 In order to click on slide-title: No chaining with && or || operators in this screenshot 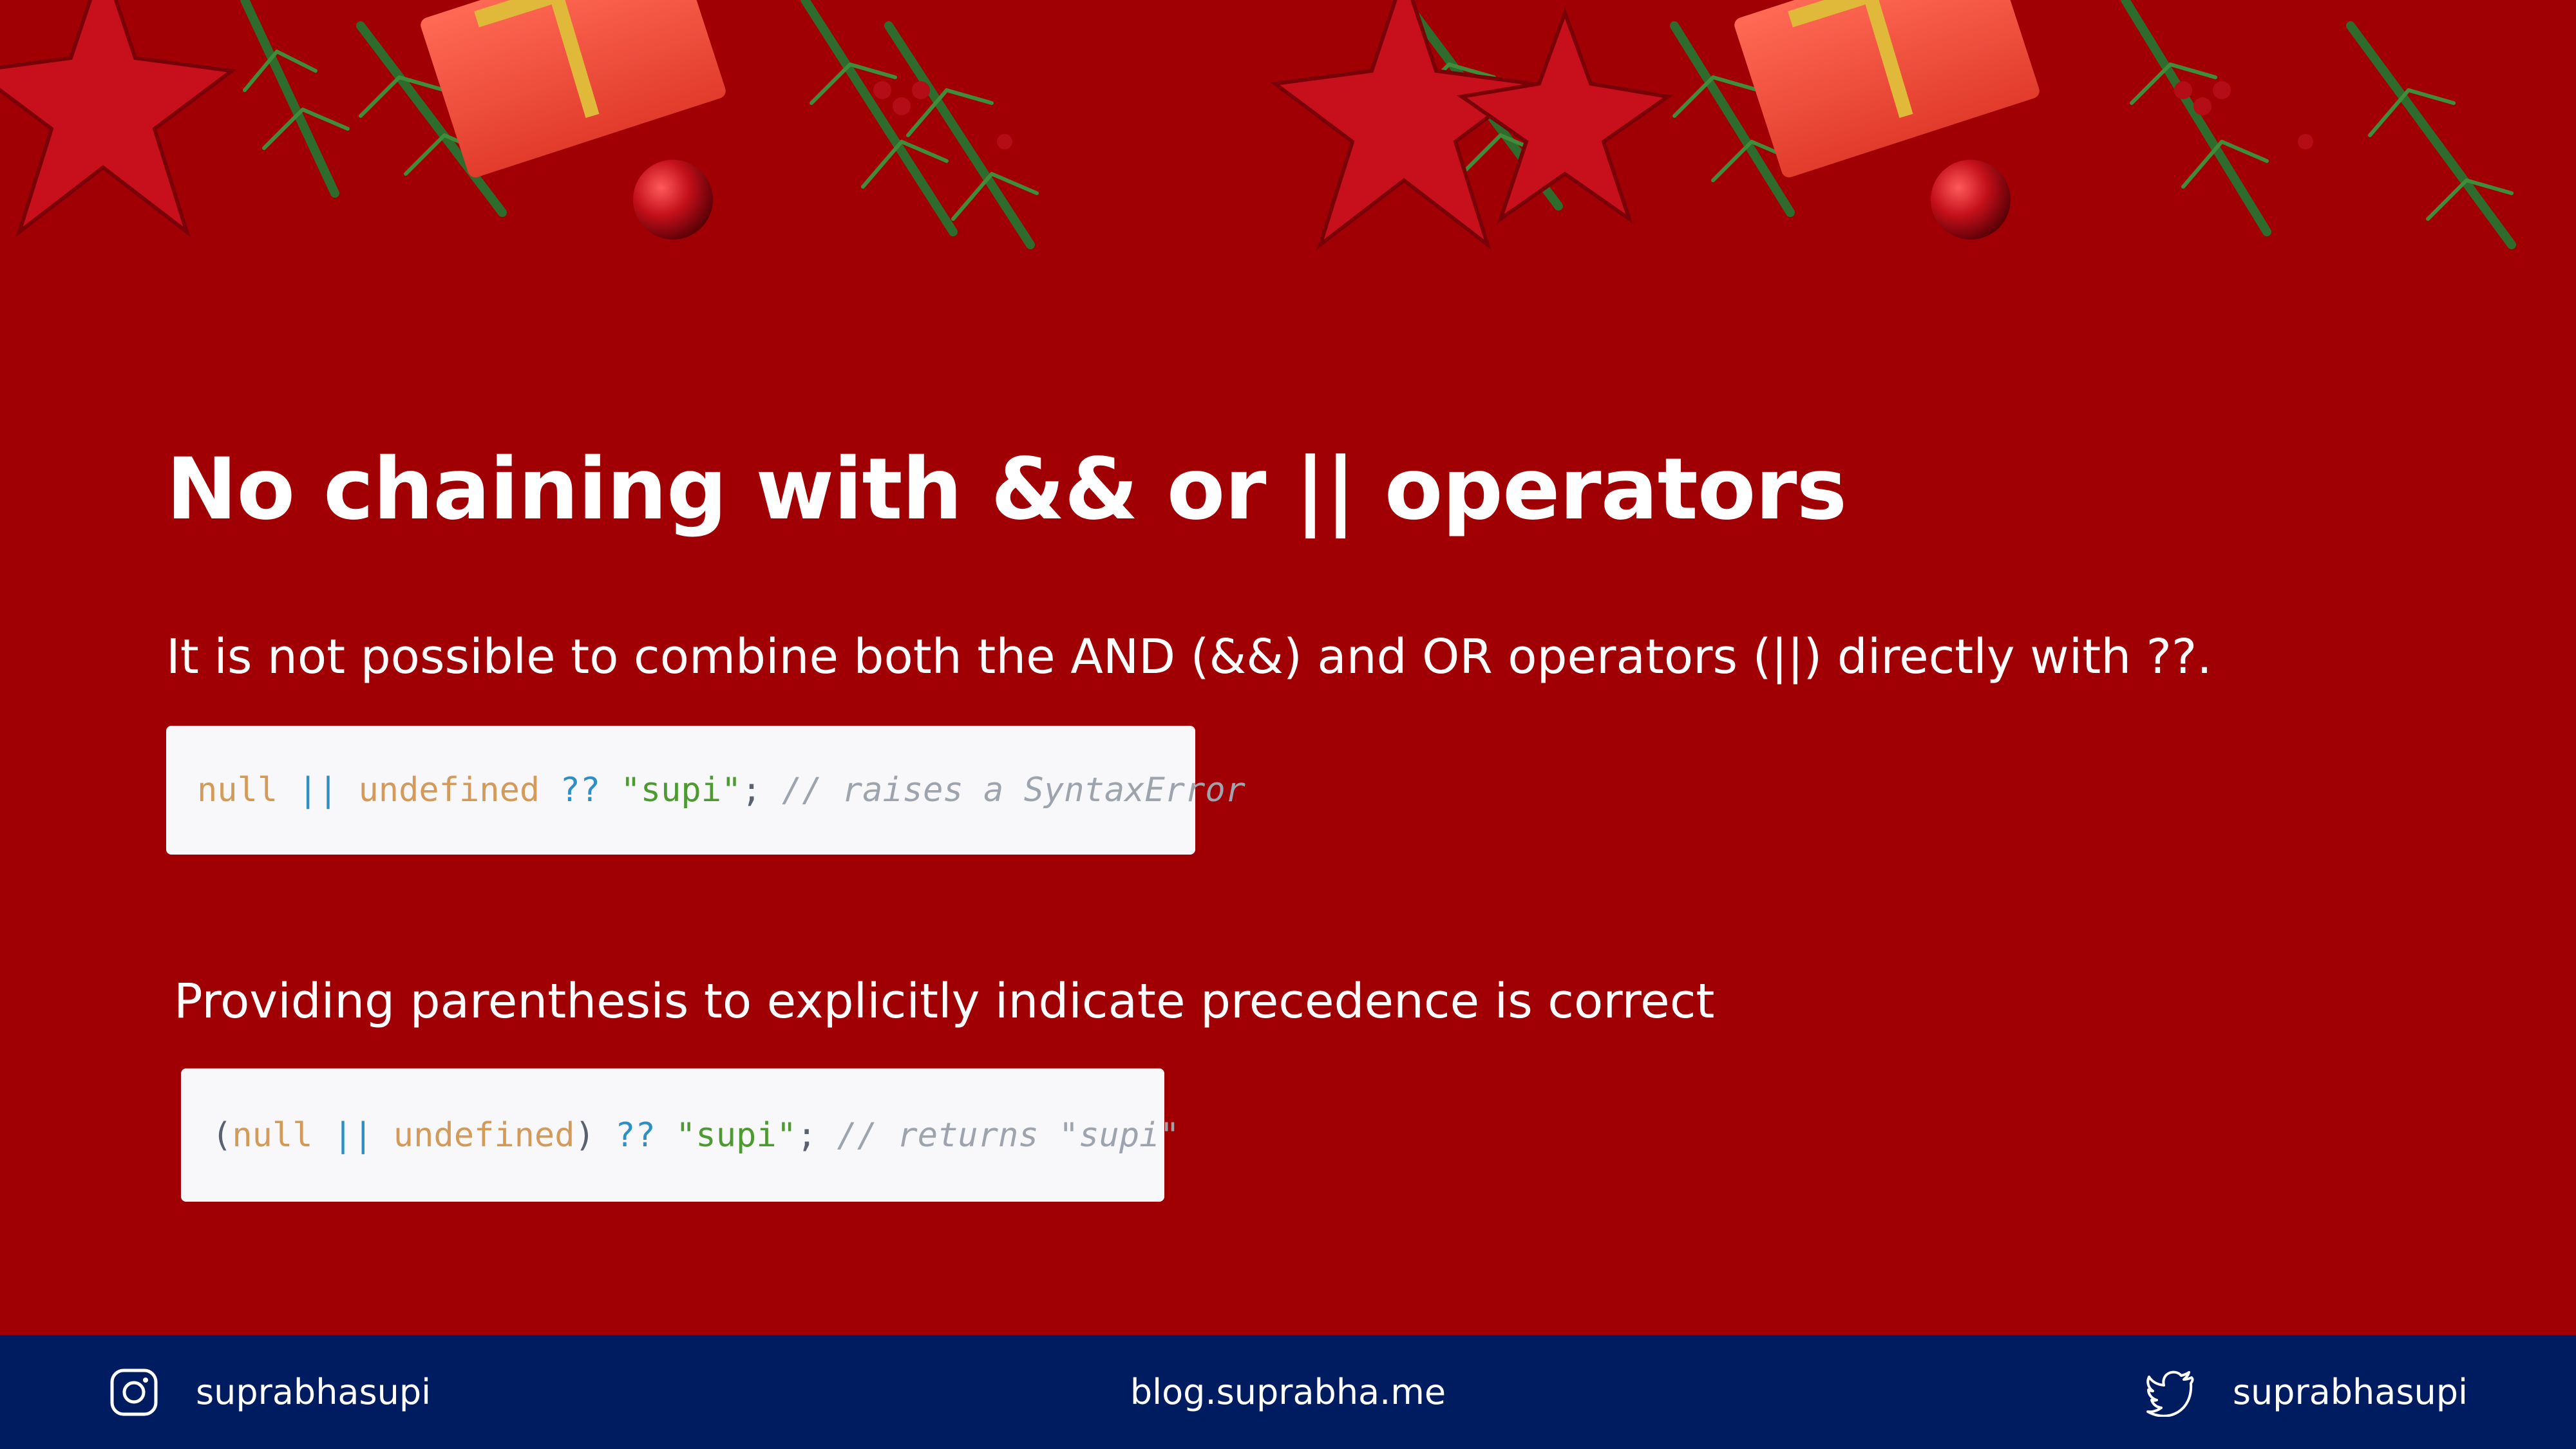, I will do `click(1007, 490)`.